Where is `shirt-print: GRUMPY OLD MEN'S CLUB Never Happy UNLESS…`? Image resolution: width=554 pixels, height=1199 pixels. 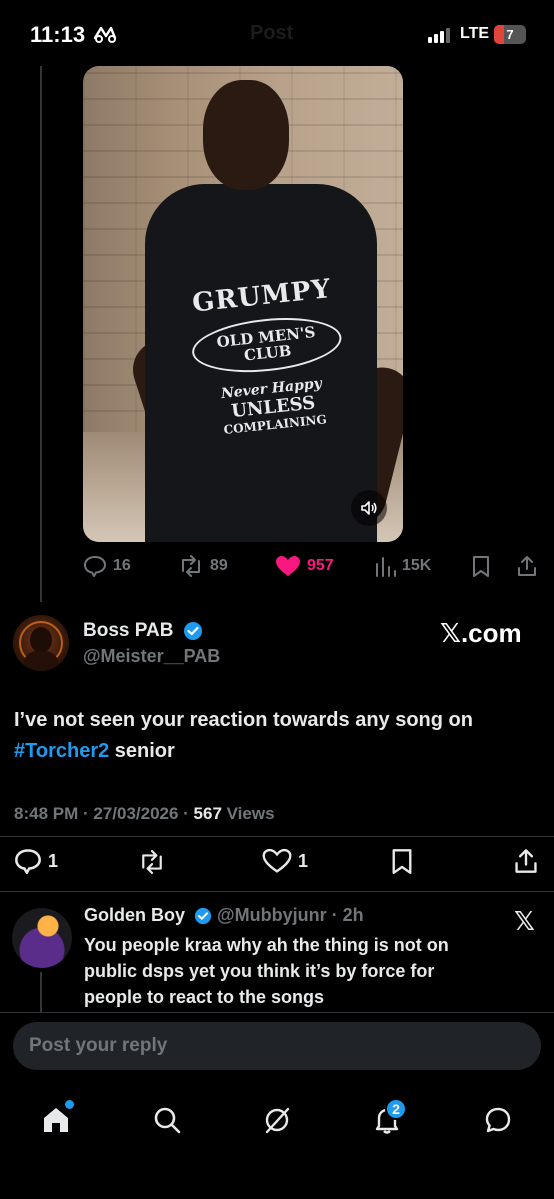 shirt-print: GRUMPY OLD MEN'S CLUB Never Happy UNLESS… is located at coordinates (268, 357).